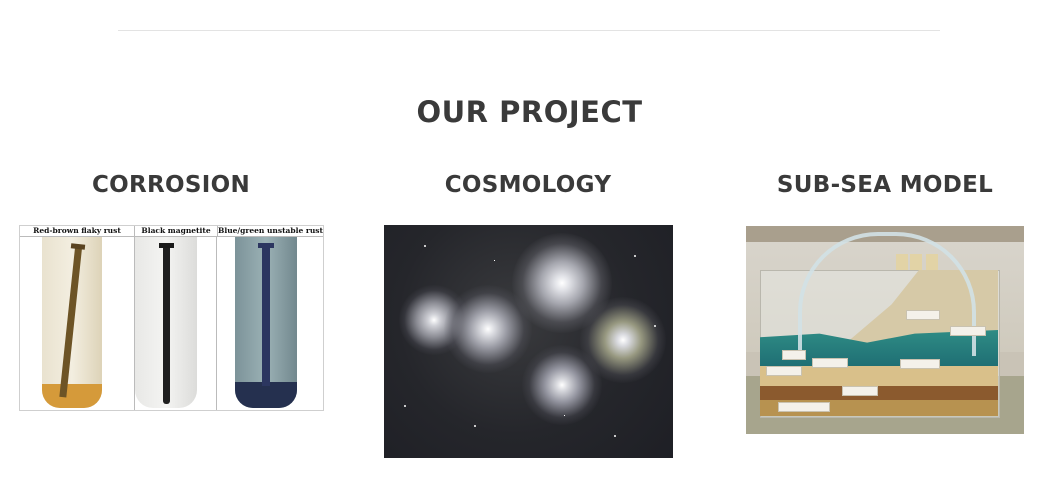  What do you see at coordinates (529, 30) in the screenshot?
I see `top-divider` at bounding box center [529, 30].